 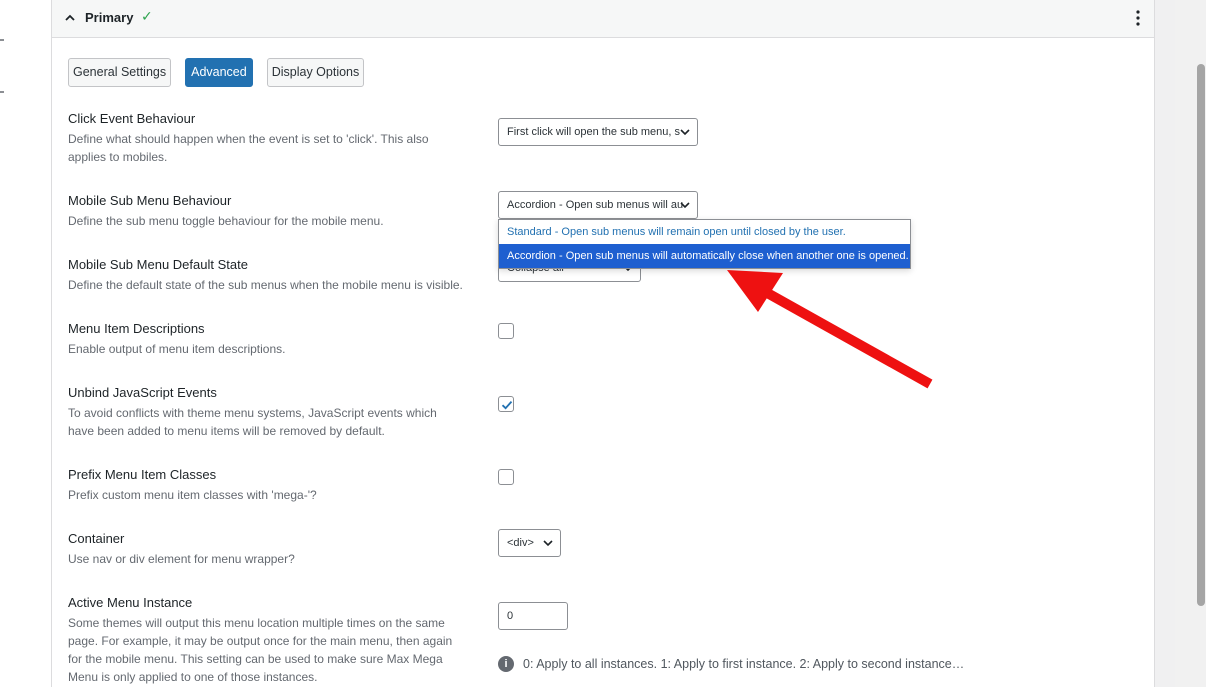 What do you see at coordinates (830, 329) in the screenshot?
I see `annotation-arrow-icon` at bounding box center [830, 329].